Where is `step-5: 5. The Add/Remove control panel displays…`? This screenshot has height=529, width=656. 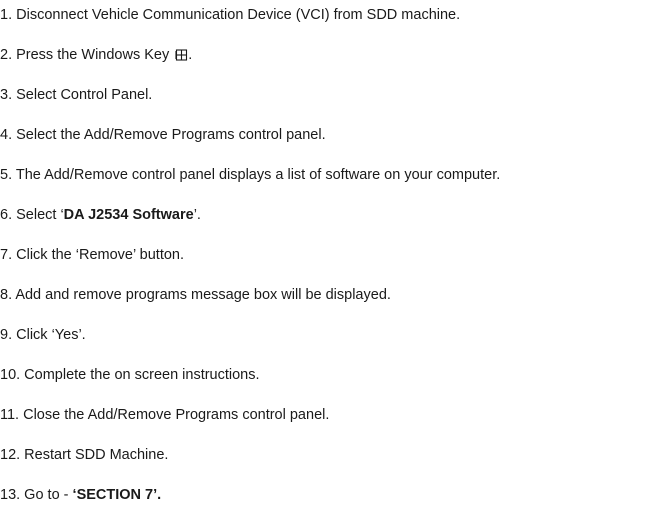
step-5: 5. The Add/Remove control panel displays… is located at coordinates (250, 175).